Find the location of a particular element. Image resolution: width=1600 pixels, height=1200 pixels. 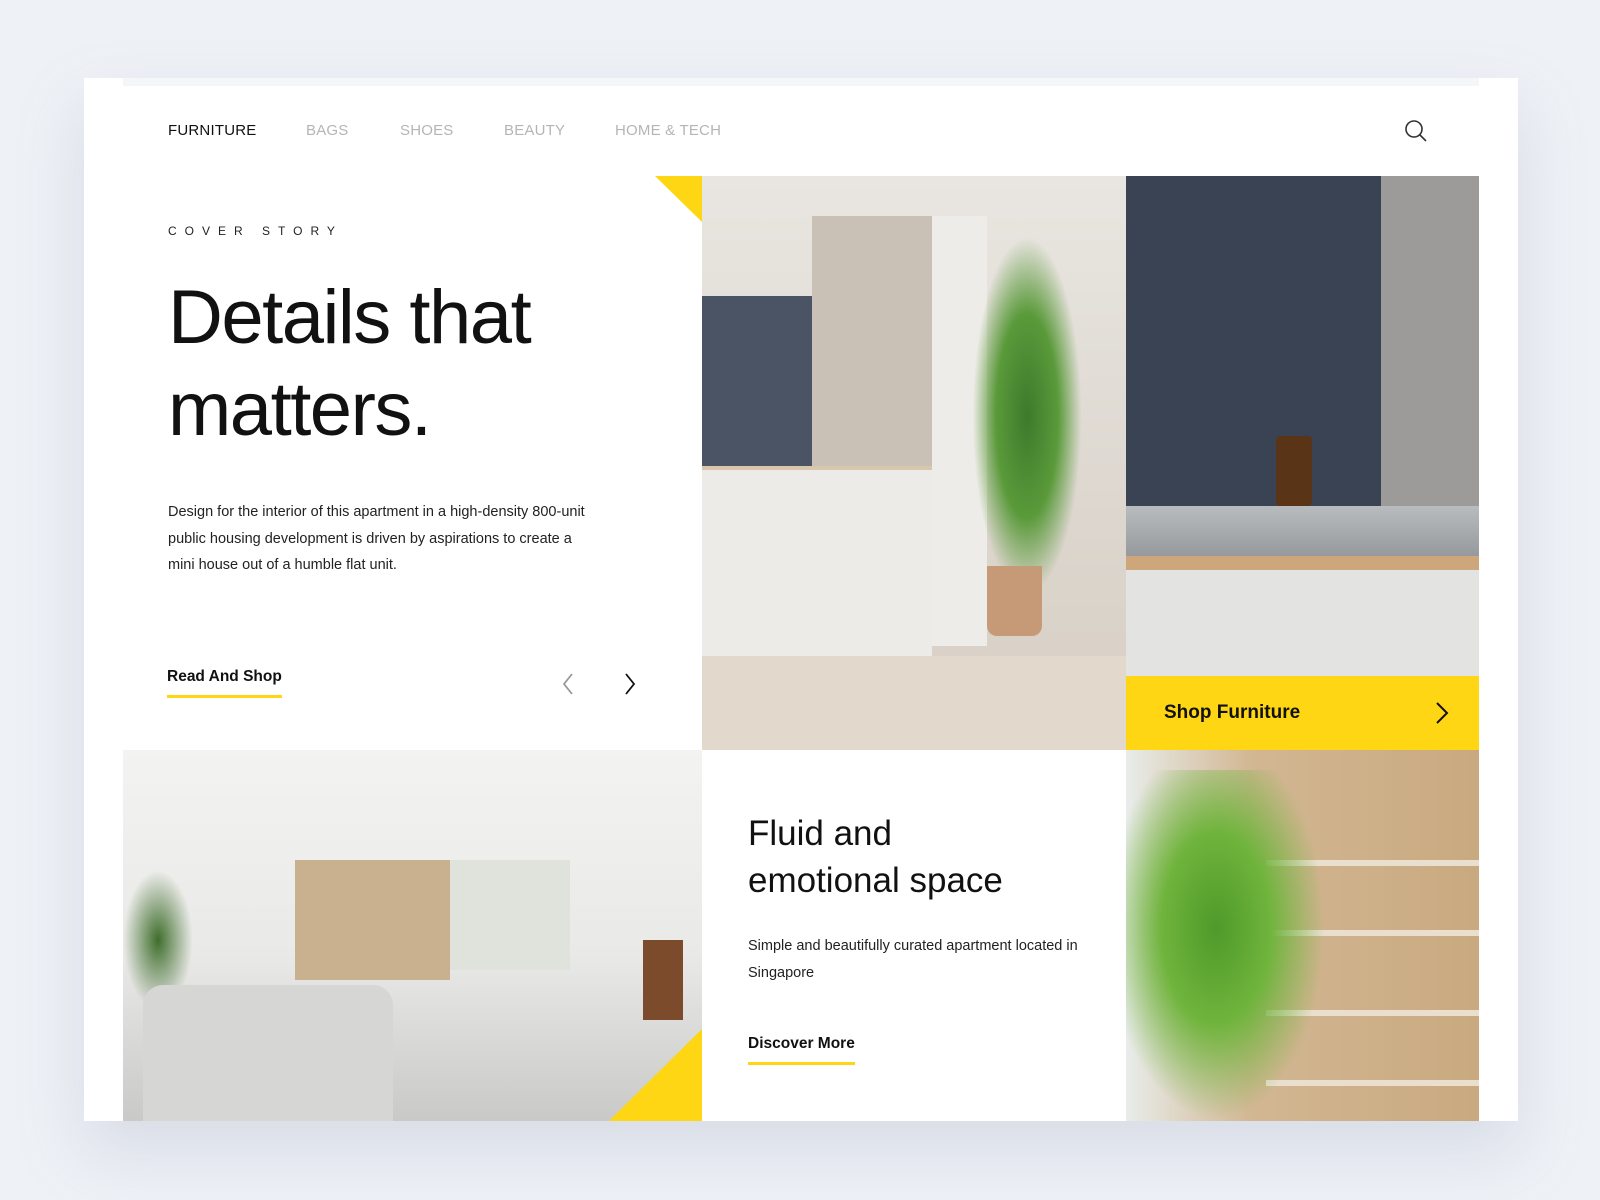

sink-image is located at coordinates (1302, 426).